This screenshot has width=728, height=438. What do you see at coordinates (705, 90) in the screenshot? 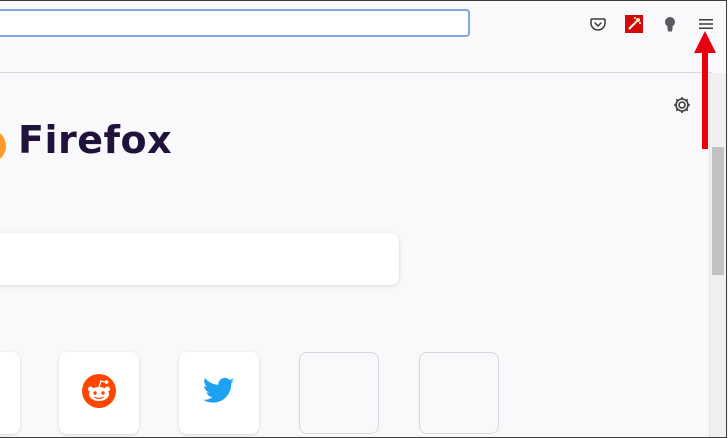
I see `red-arrow-annotation` at bounding box center [705, 90].